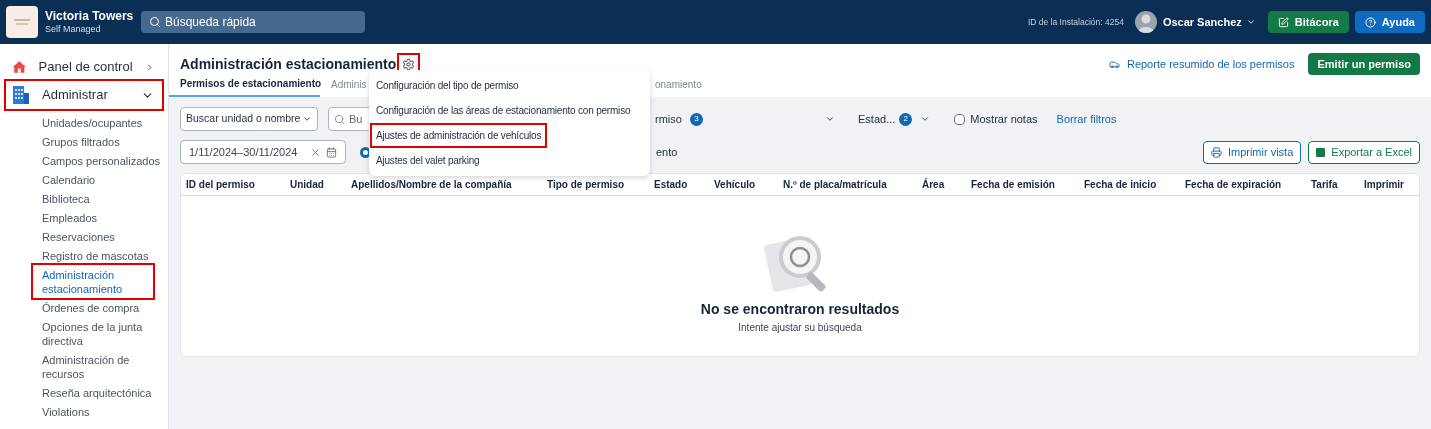  I want to click on column-header: Tipo de permiso, so click(586, 185).